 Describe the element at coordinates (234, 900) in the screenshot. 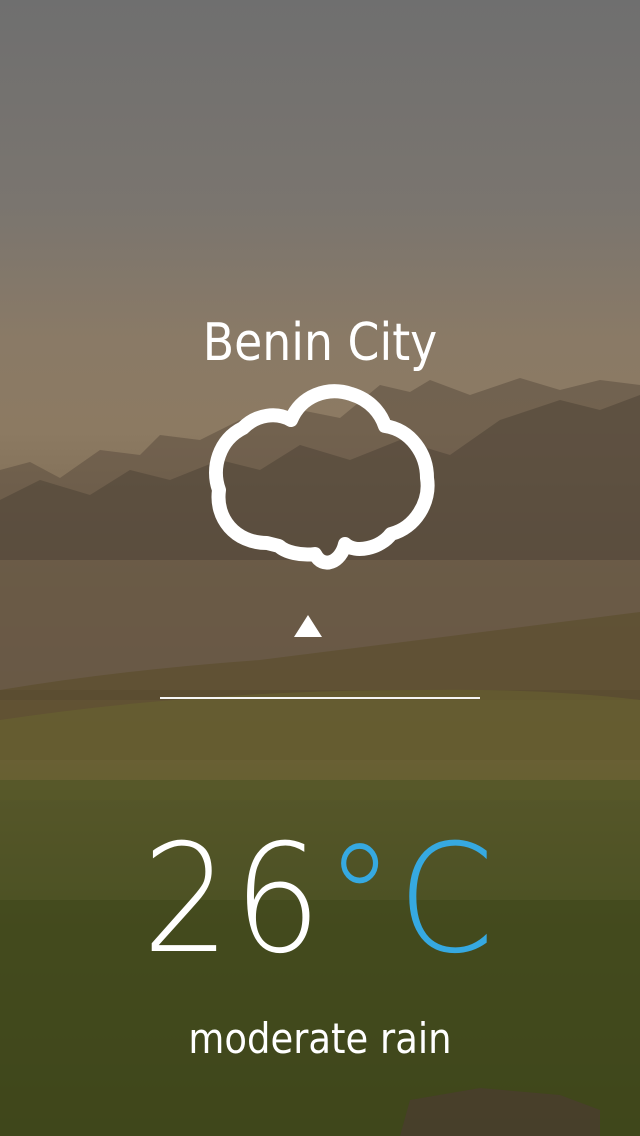

I see `temperature-value: 26` at that location.